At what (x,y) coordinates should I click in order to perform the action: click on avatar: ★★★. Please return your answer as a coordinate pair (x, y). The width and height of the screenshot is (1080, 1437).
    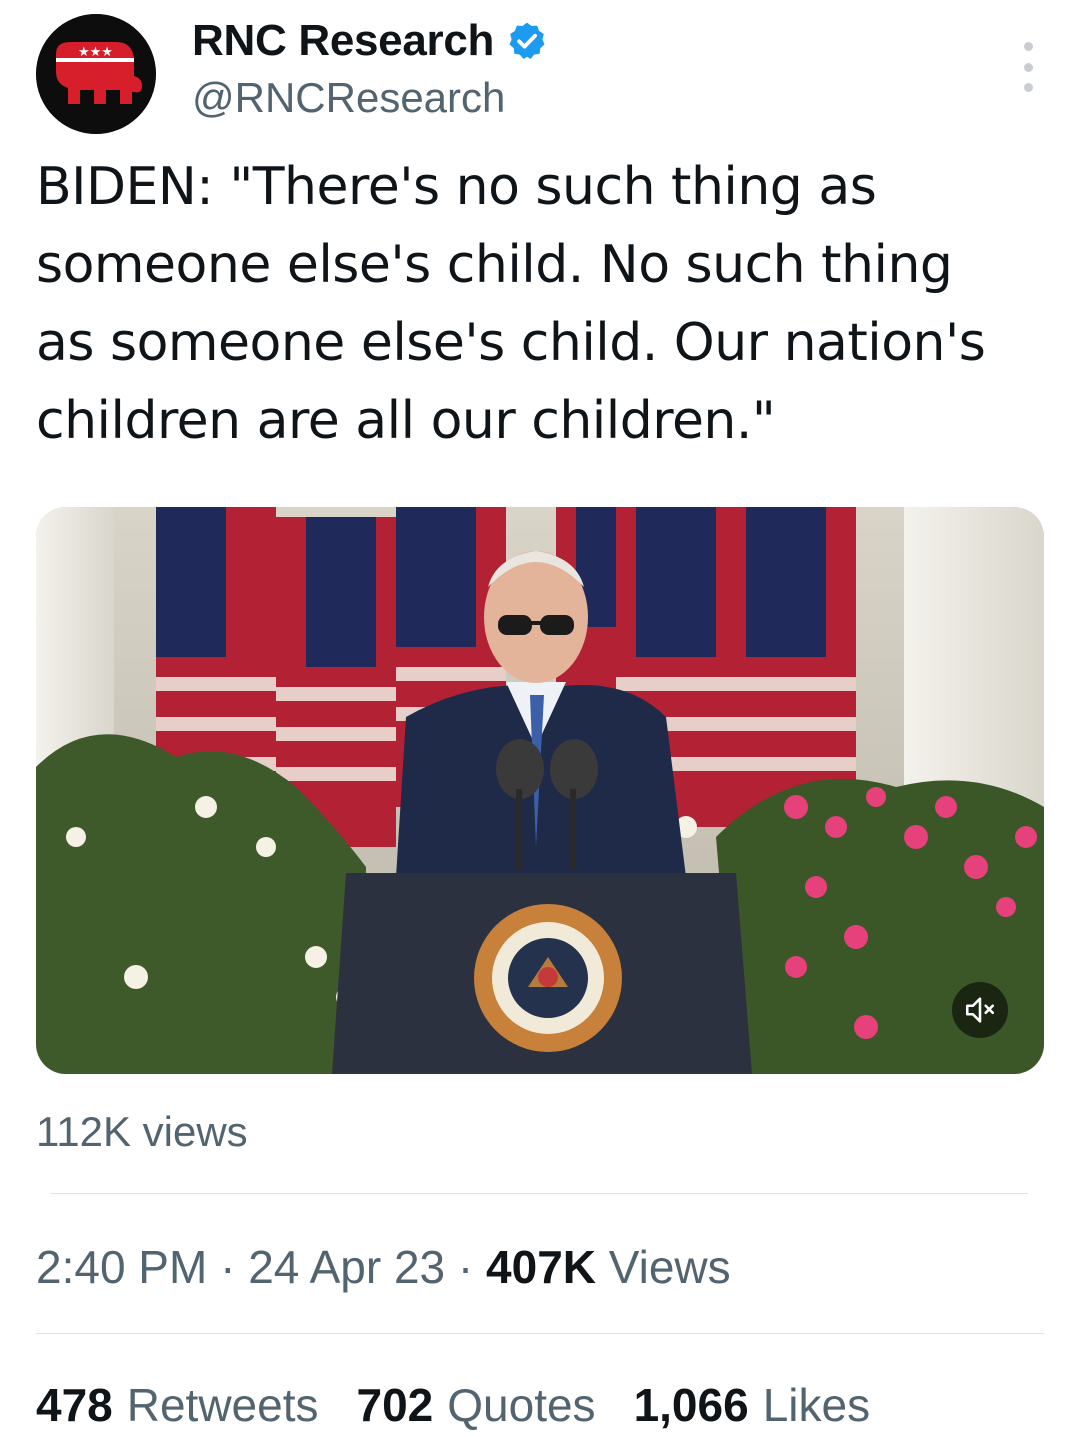
    Looking at the image, I should click on (96, 74).